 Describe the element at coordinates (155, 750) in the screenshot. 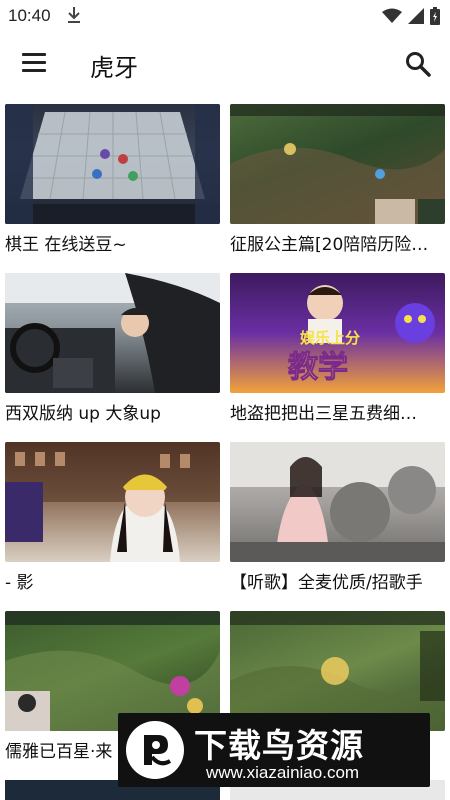

I see `watermark-logo-icon` at that location.